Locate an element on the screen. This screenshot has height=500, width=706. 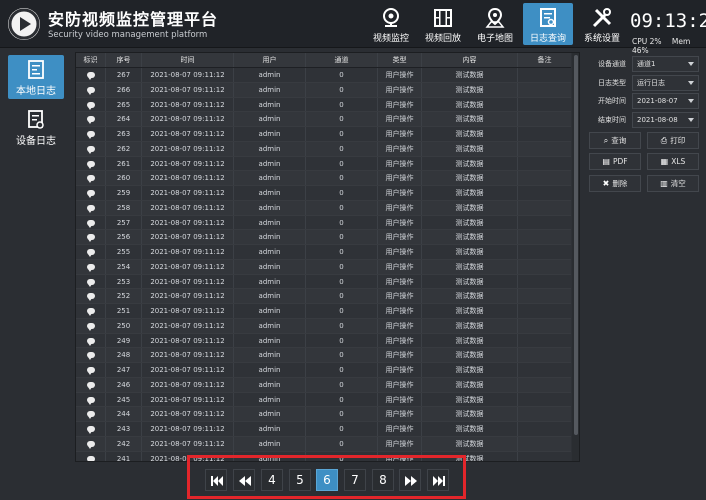
xls-icon: ▦ is located at coordinates (664, 161).